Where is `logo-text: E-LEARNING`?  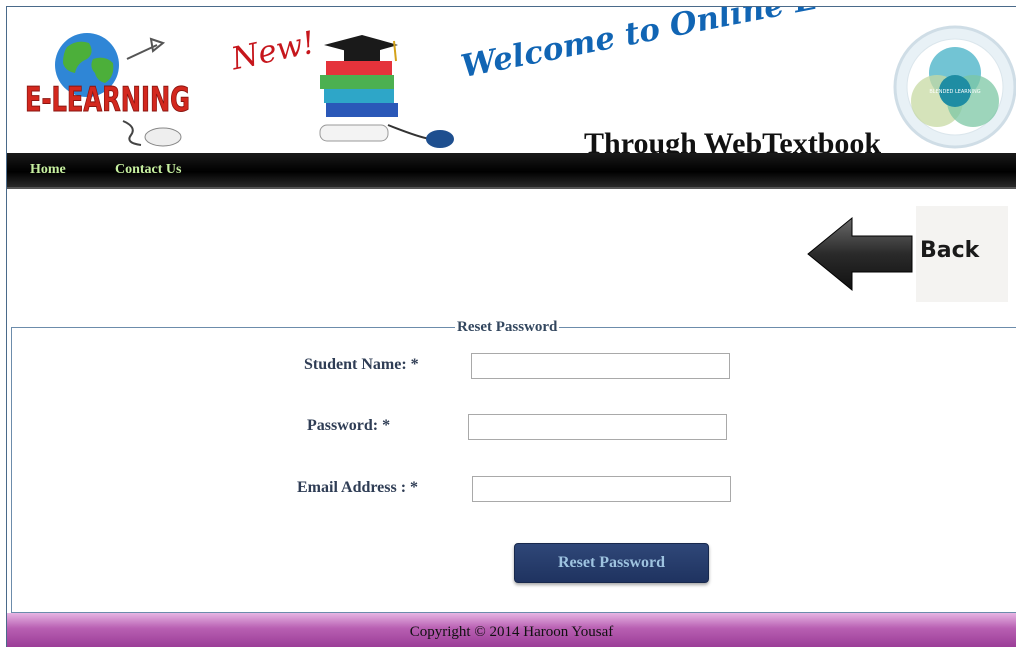 logo-text: E-LEARNING is located at coordinates (107, 100).